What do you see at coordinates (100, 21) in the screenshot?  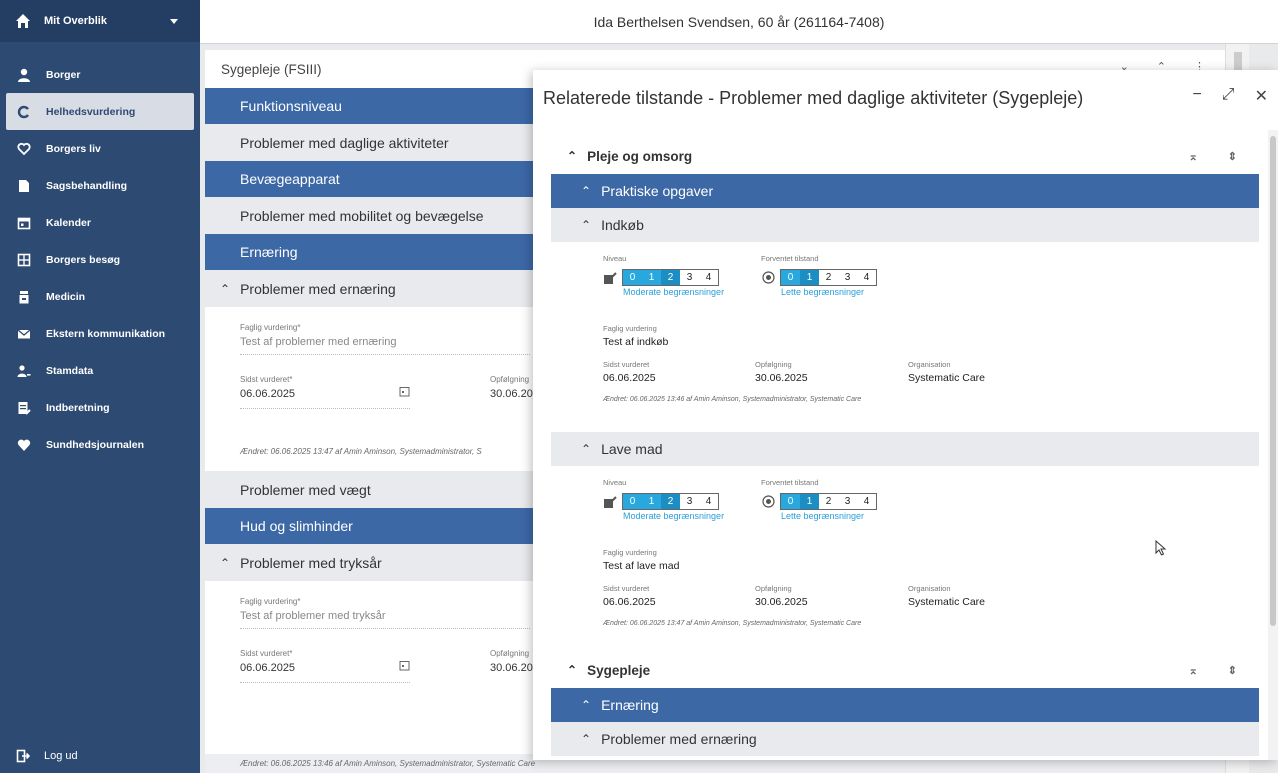 I see `overview-menu: Mit Overblik` at bounding box center [100, 21].